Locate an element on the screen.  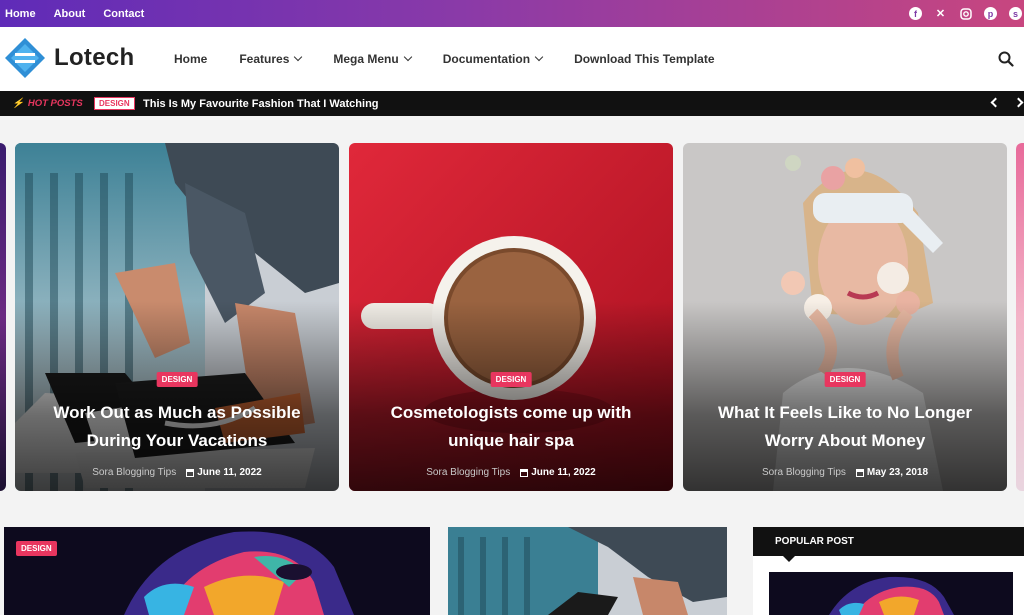
left-edge-card-sliver is located at coordinates (3, 317).